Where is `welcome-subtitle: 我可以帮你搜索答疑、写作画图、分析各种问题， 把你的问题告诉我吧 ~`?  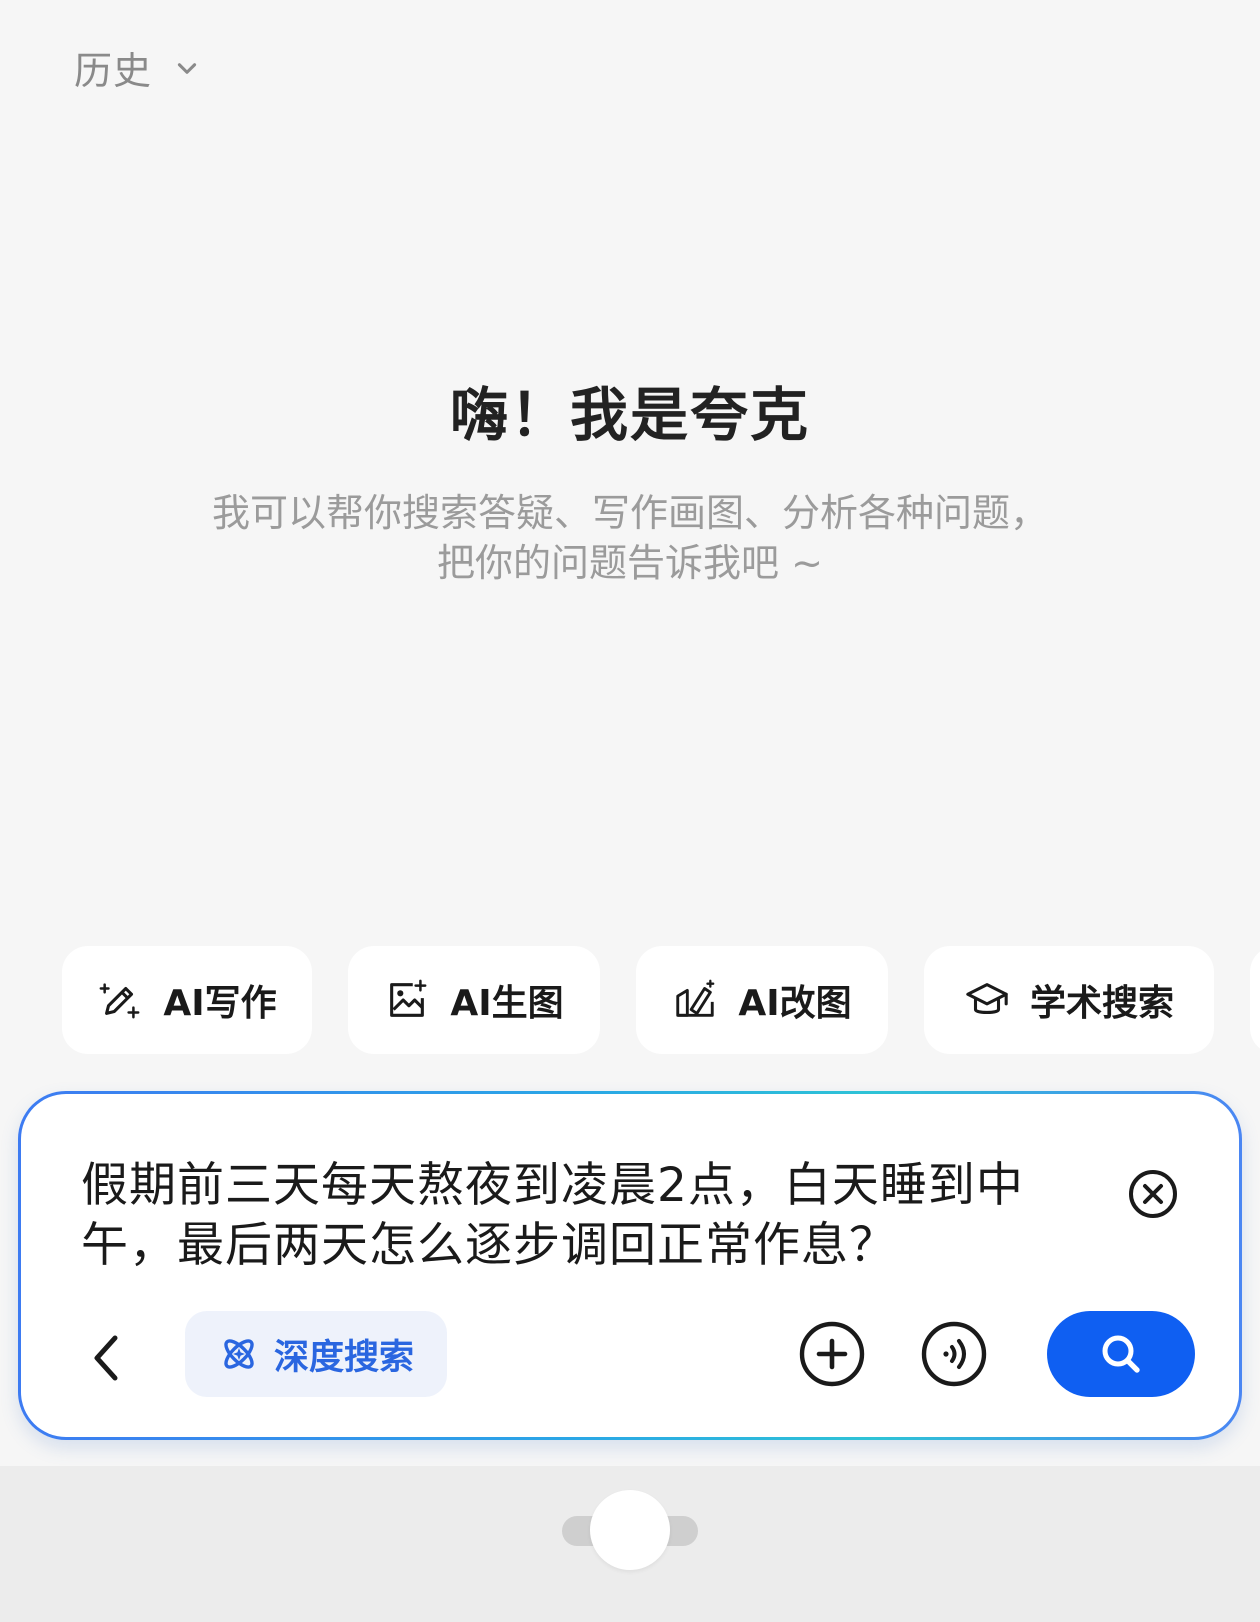 welcome-subtitle: 我可以帮你搜索答疑、写作画图、分析各种问题， 把你的问题告诉我吧 ~ is located at coordinates (630, 538).